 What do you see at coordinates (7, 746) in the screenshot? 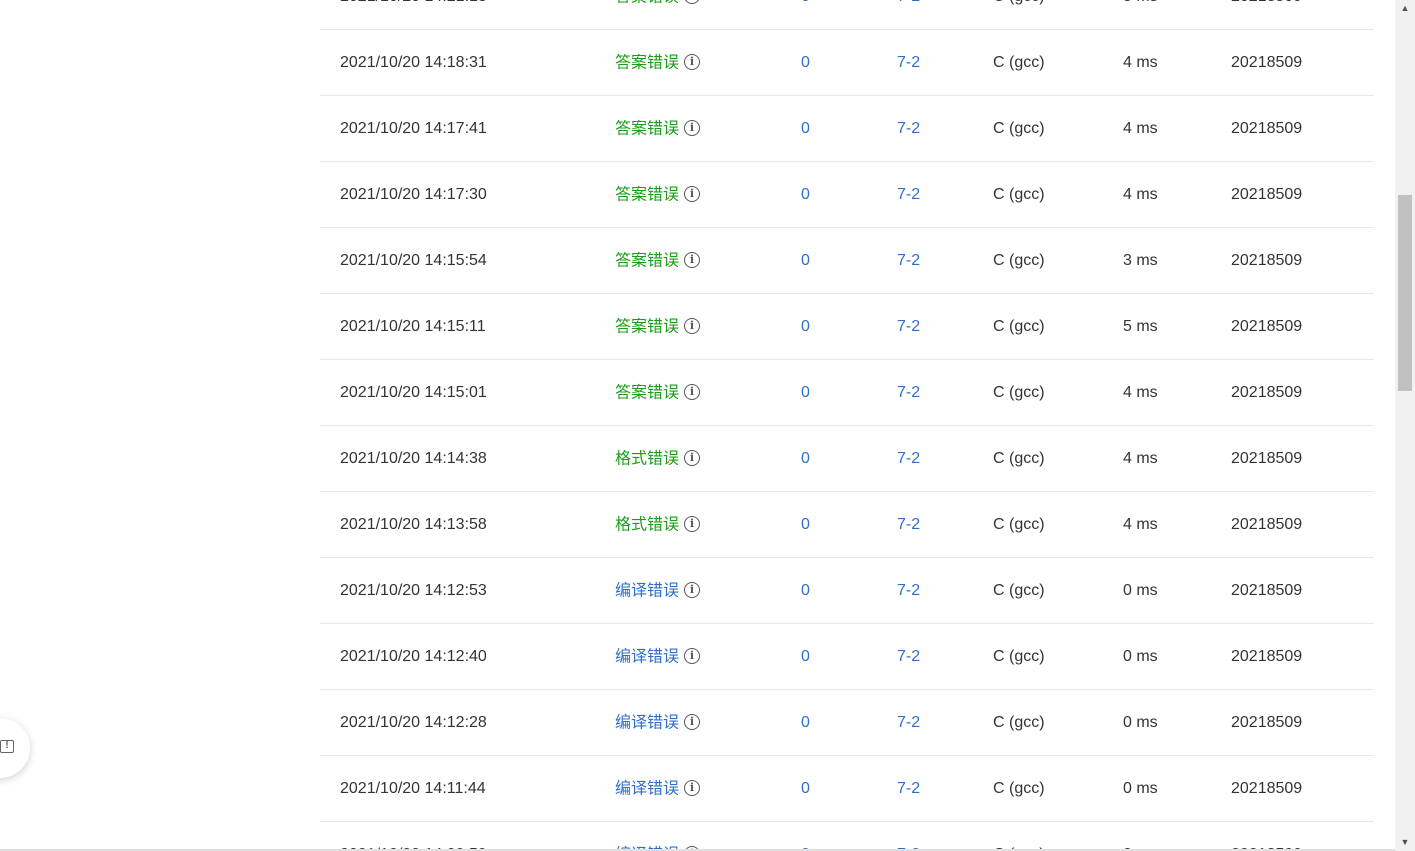
I see `feedback-icon: !` at bounding box center [7, 746].